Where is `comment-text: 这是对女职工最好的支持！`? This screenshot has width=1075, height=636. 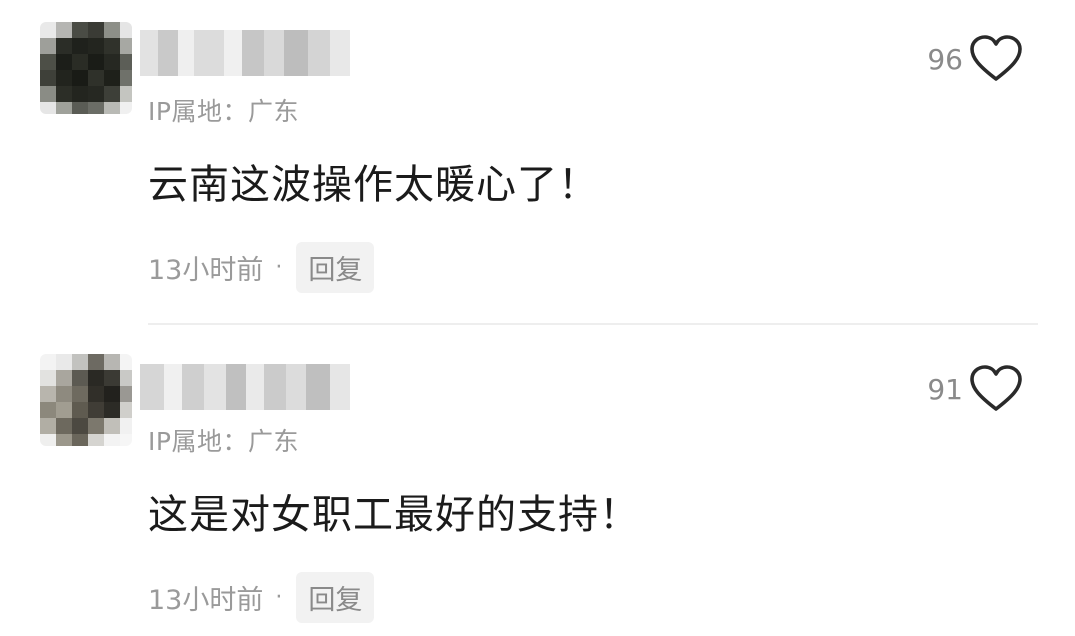 comment-text: 这是对女职工最好的支持！ is located at coordinates (394, 515).